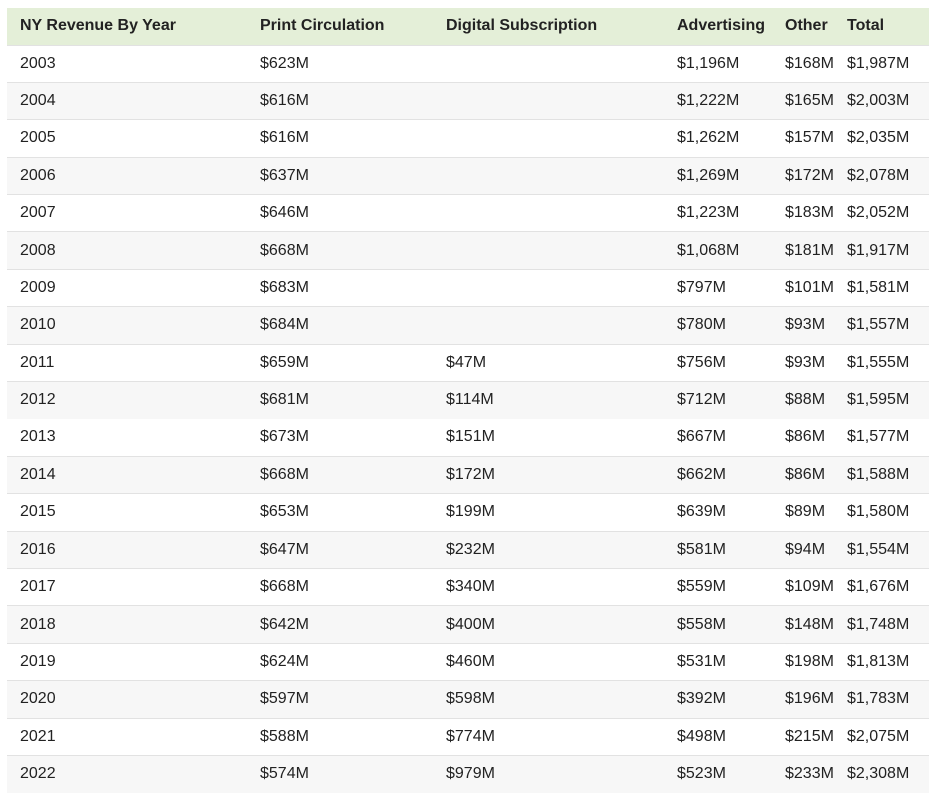 The width and height of the screenshot is (936, 794). I want to click on table-row: 2009 $683M $797M $101M $1,581M, so click(468, 288).